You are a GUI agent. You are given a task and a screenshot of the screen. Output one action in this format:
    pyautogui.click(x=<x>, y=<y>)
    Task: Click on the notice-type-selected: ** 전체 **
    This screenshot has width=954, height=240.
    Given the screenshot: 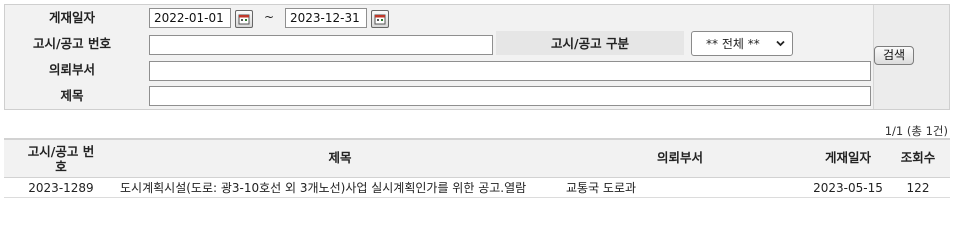 What is the action you would take?
    pyautogui.click(x=733, y=44)
    